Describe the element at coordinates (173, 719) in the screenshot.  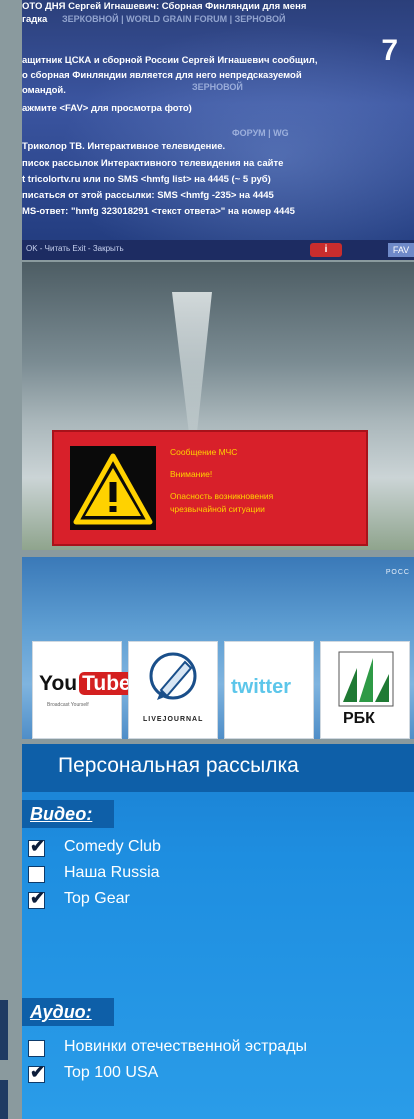
I see `livejournal-caption: LIVEJOURNAL` at that location.